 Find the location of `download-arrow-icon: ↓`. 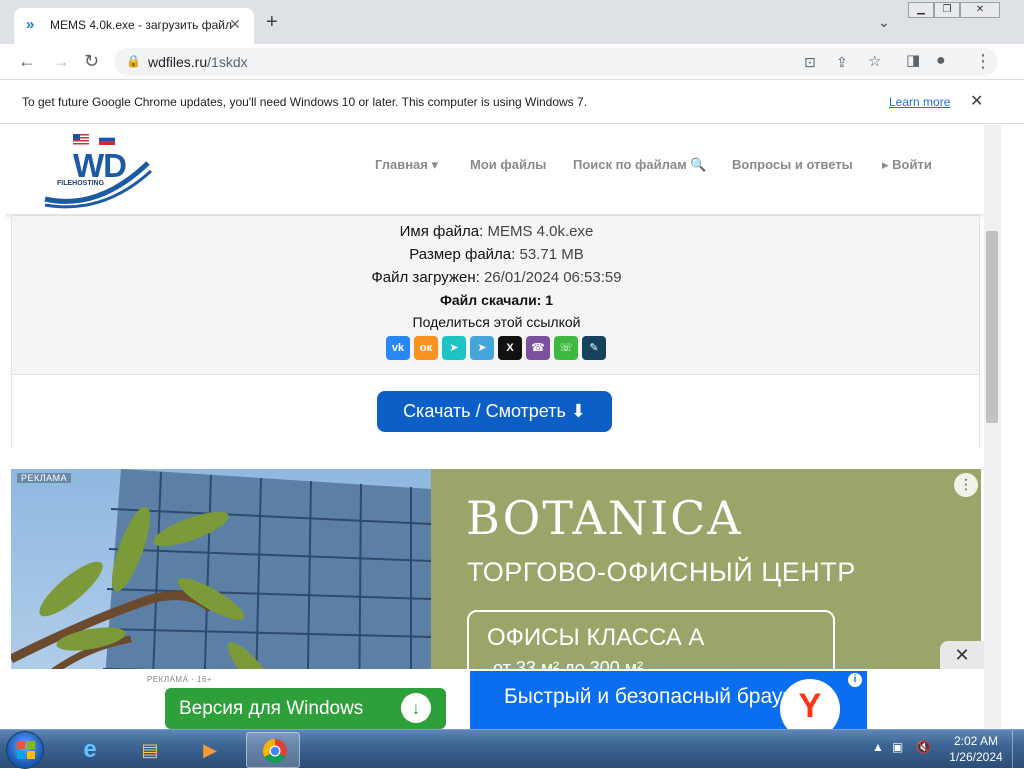

download-arrow-icon: ↓ is located at coordinates (416, 708).